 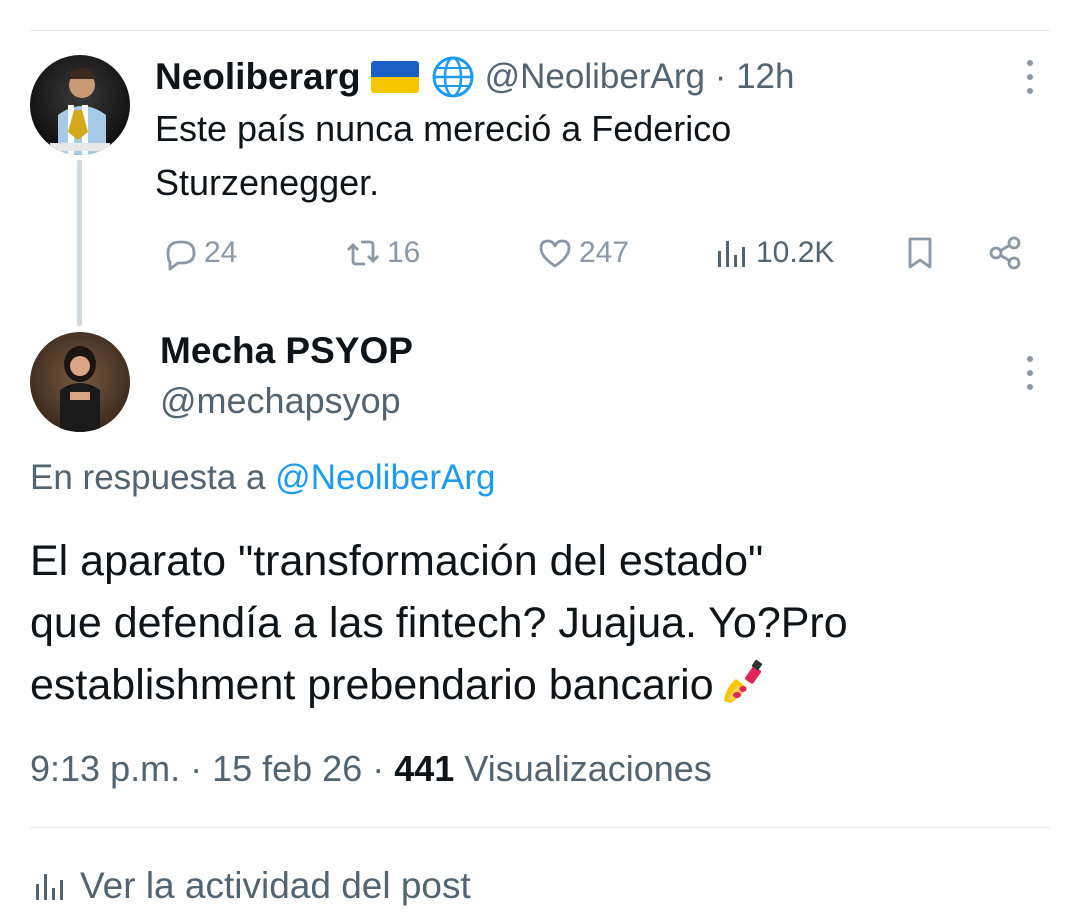 I want to click on activity-link-label: Ver la actividad del post, so click(x=275, y=885).